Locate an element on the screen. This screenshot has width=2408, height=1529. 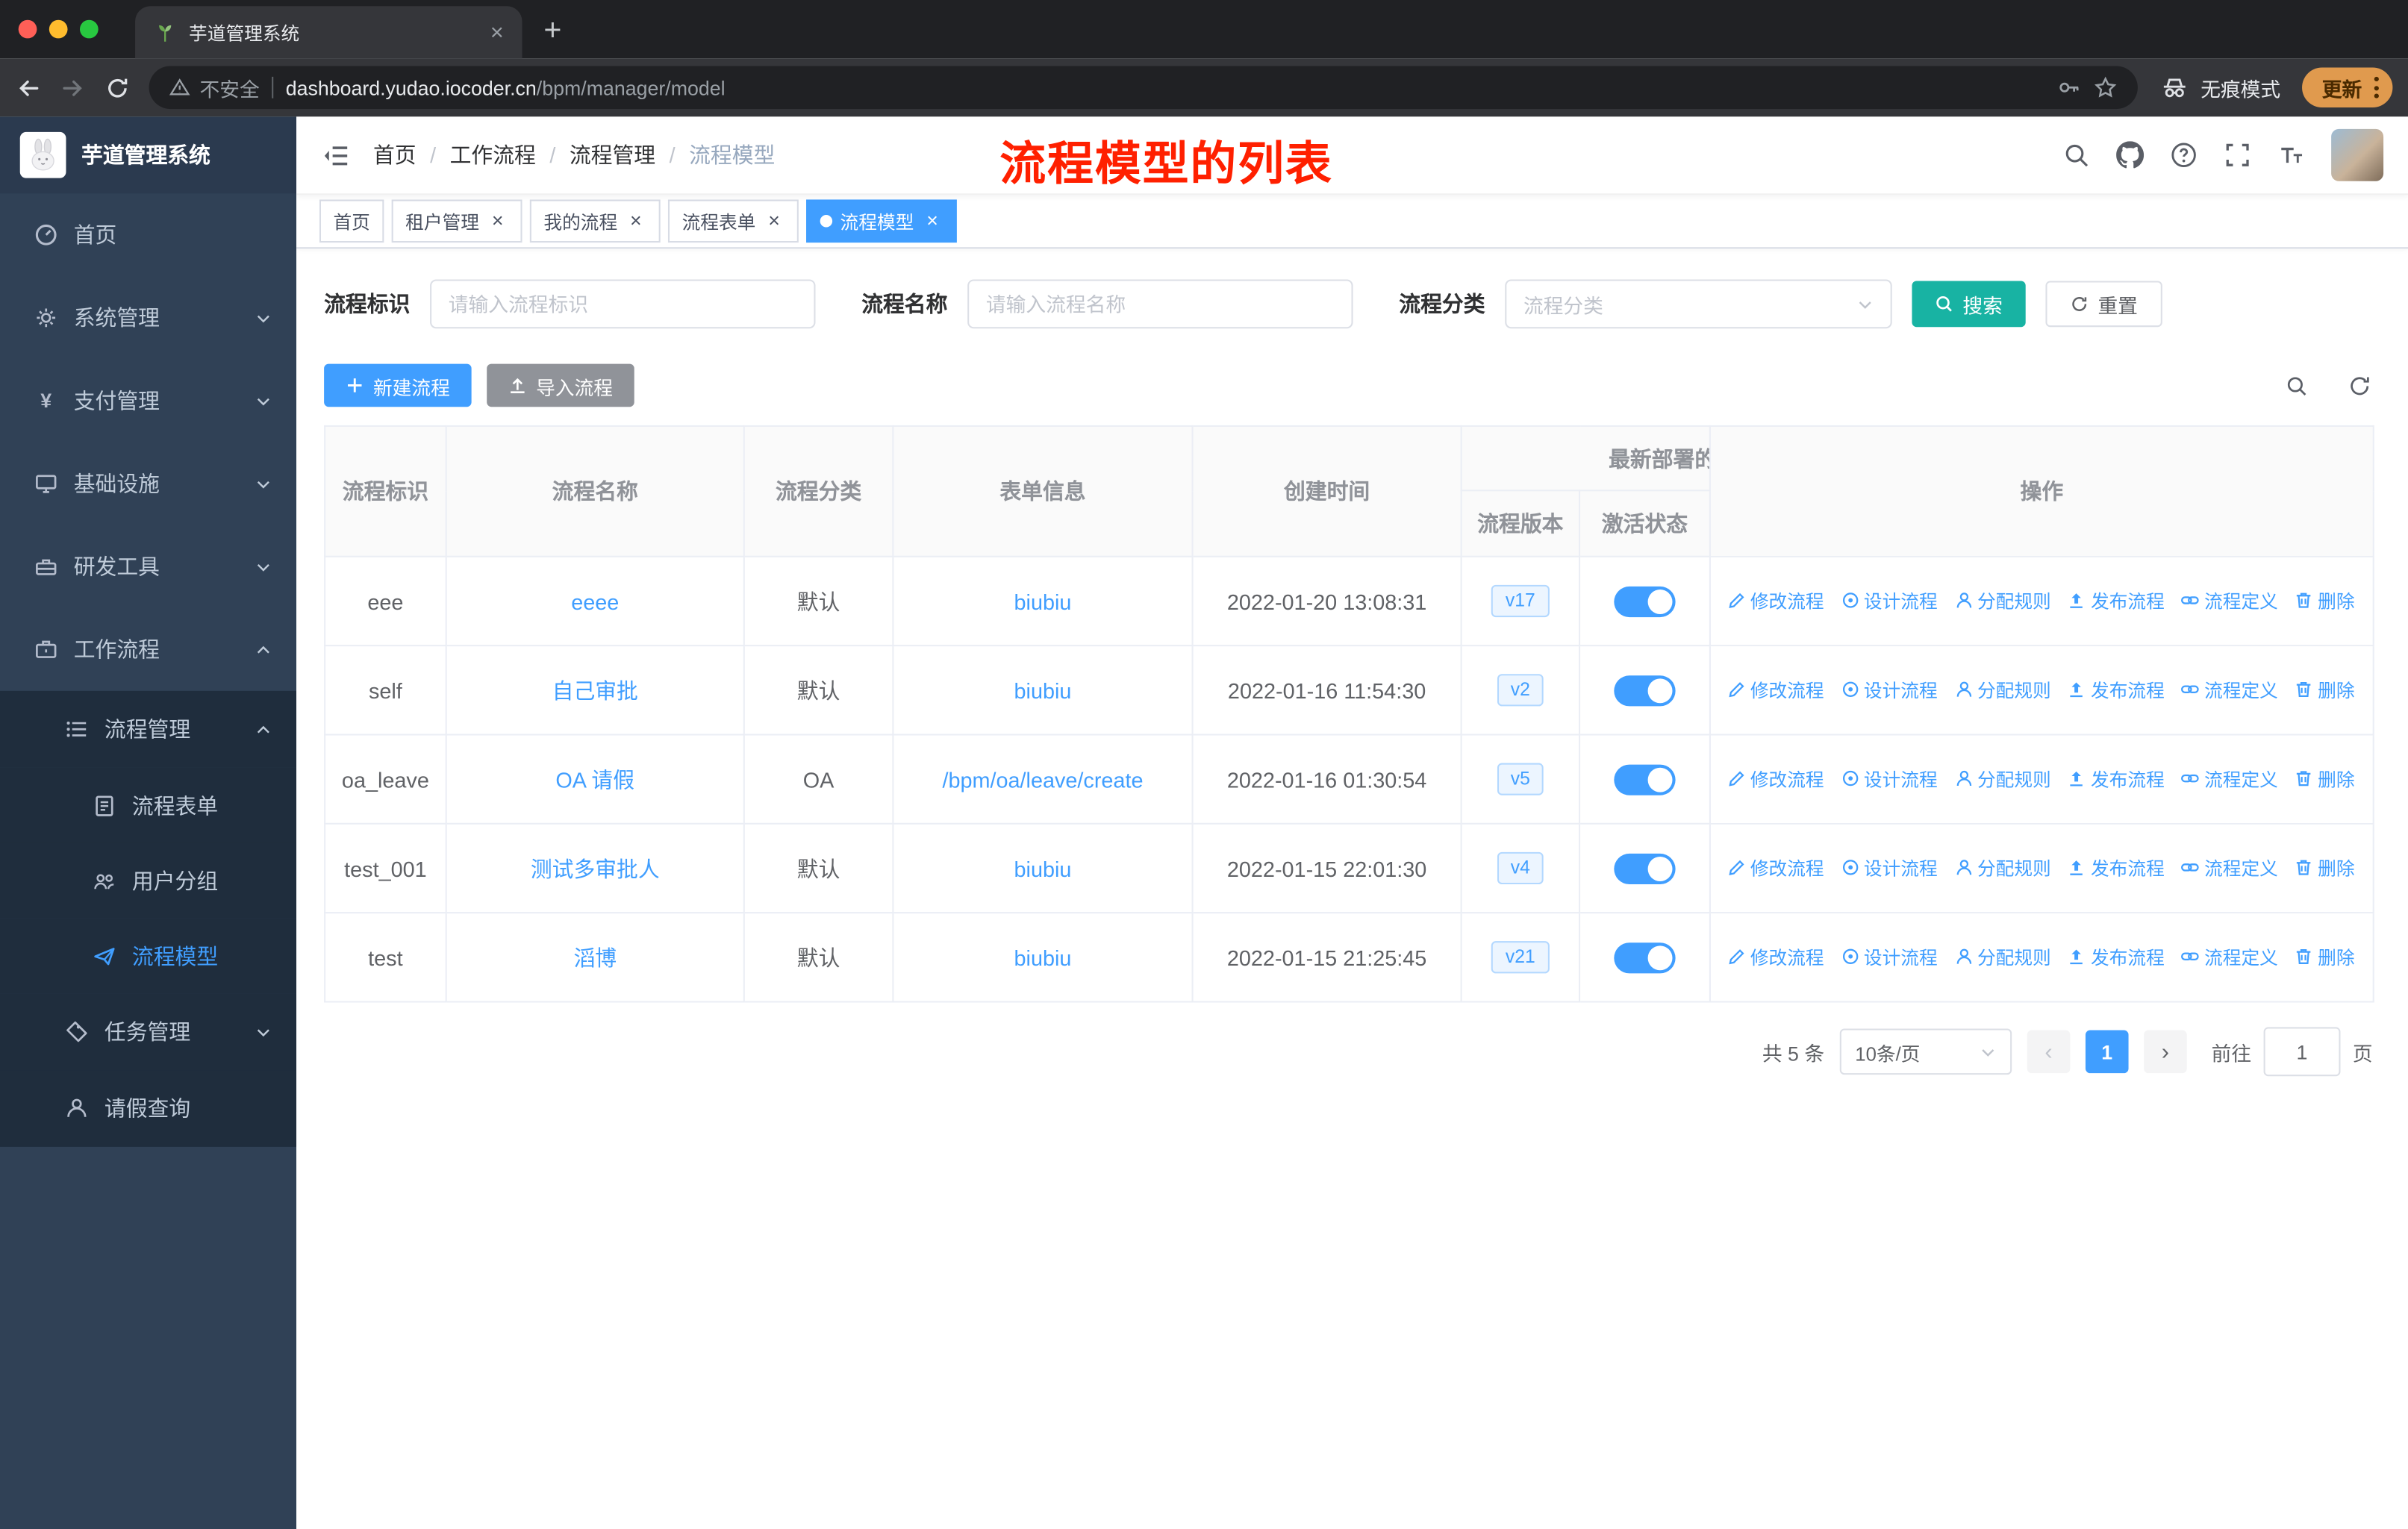
reset-button: 重置 is located at coordinates (2103, 304).